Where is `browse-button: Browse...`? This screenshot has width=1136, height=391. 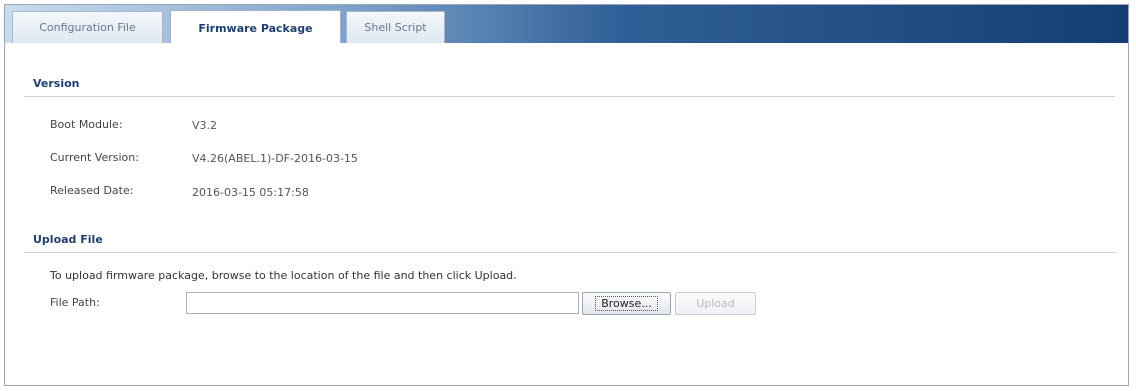
browse-button: Browse... is located at coordinates (626, 303).